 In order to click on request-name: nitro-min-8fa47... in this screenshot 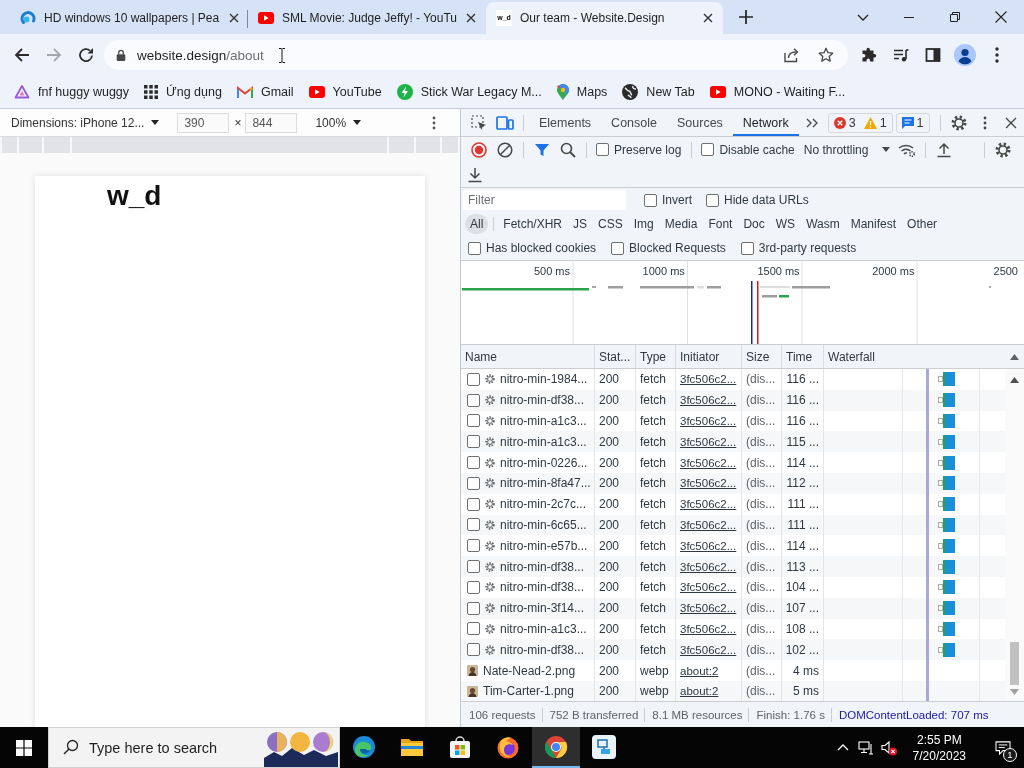, I will do `click(545, 483)`.